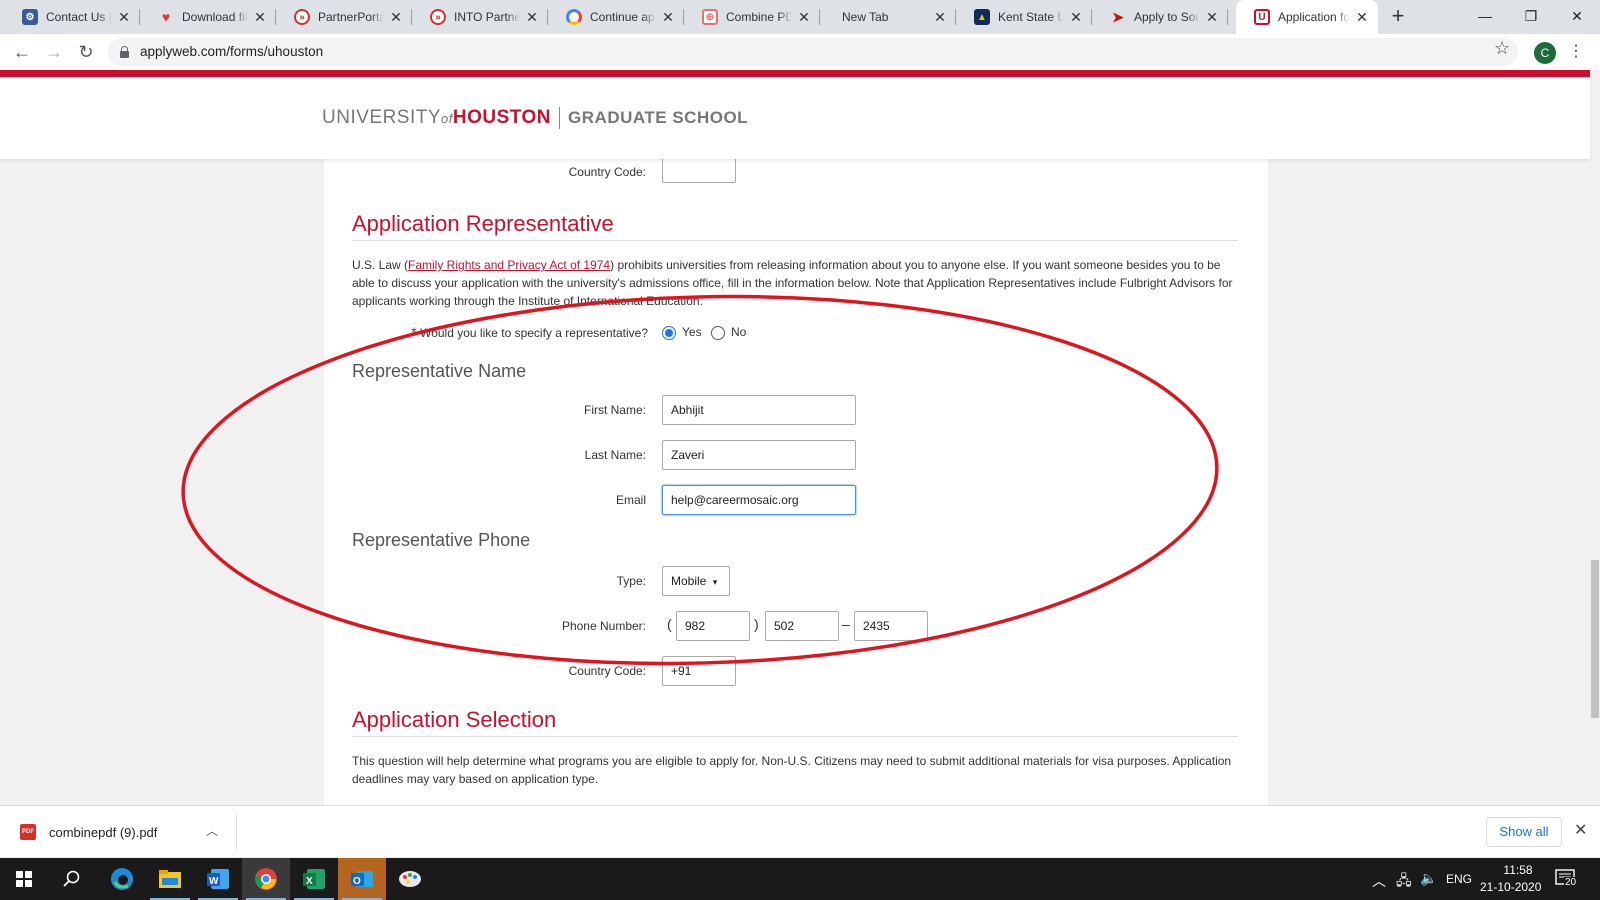  I want to click on site-header: UNIVERSITY of HOUSTON GRADUATE SCHOOL, so click(795, 118).